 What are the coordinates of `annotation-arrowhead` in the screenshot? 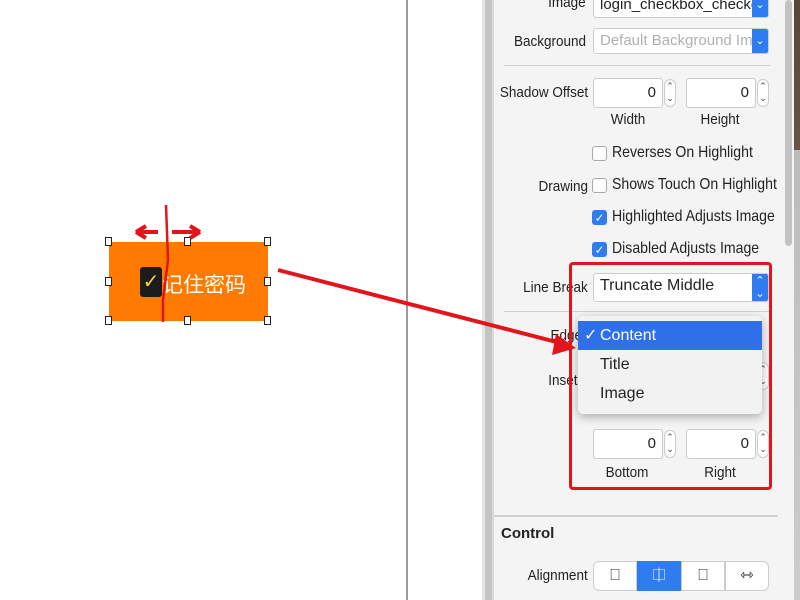 It's located at (564, 344).